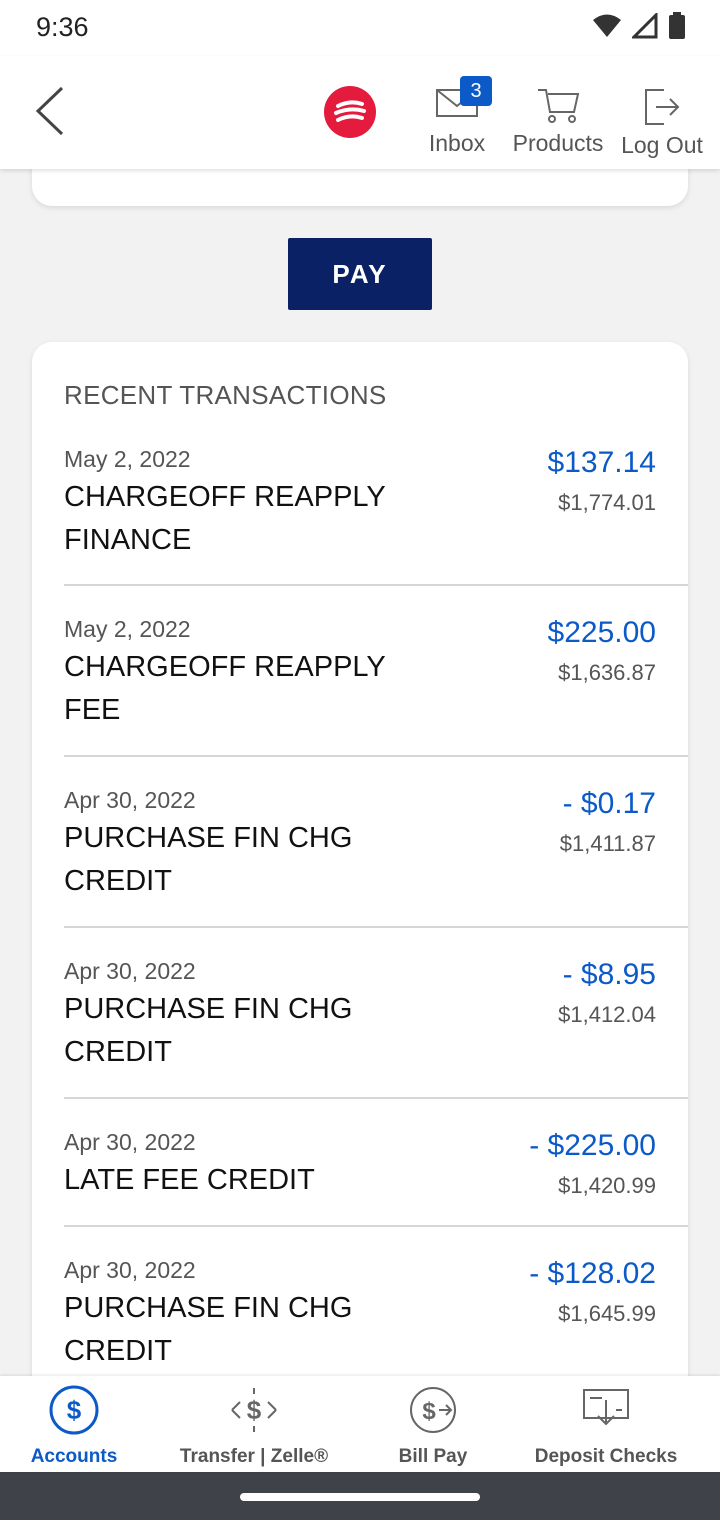 The image size is (720, 1520). What do you see at coordinates (559, 106) in the screenshot?
I see `cart-icon` at bounding box center [559, 106].